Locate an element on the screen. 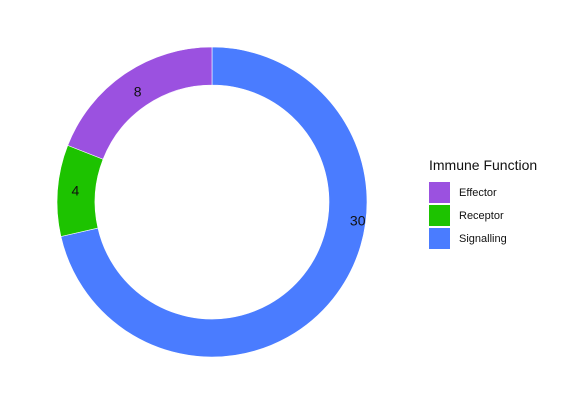 This screenshot has width=562, height=410. legend-swatch-signalling is located at coordinates (439, 238).